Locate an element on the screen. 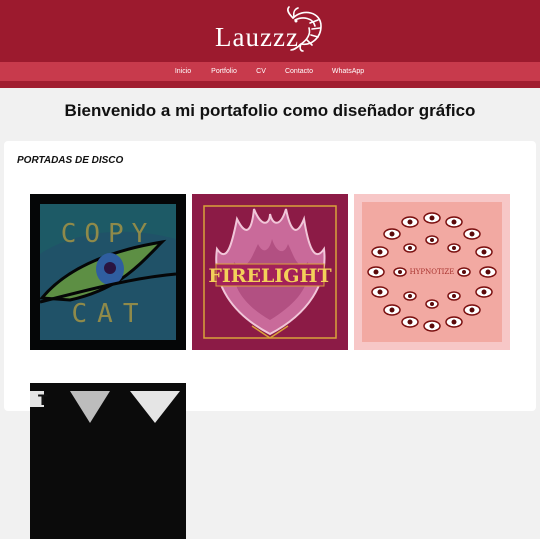  cover-text: T is located at coordinates (43, 401).